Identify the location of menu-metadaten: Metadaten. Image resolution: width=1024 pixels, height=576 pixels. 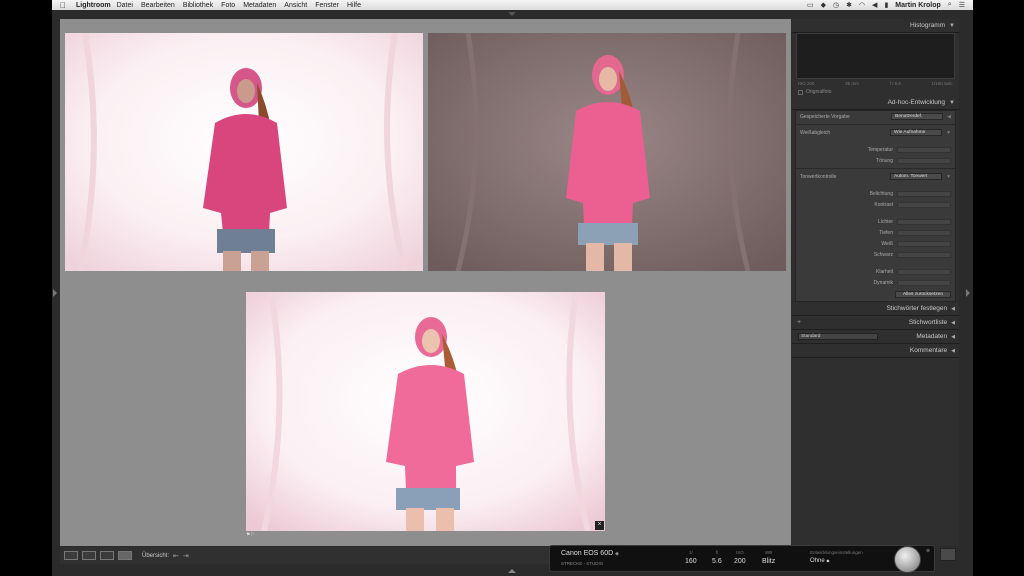
(259, 5).